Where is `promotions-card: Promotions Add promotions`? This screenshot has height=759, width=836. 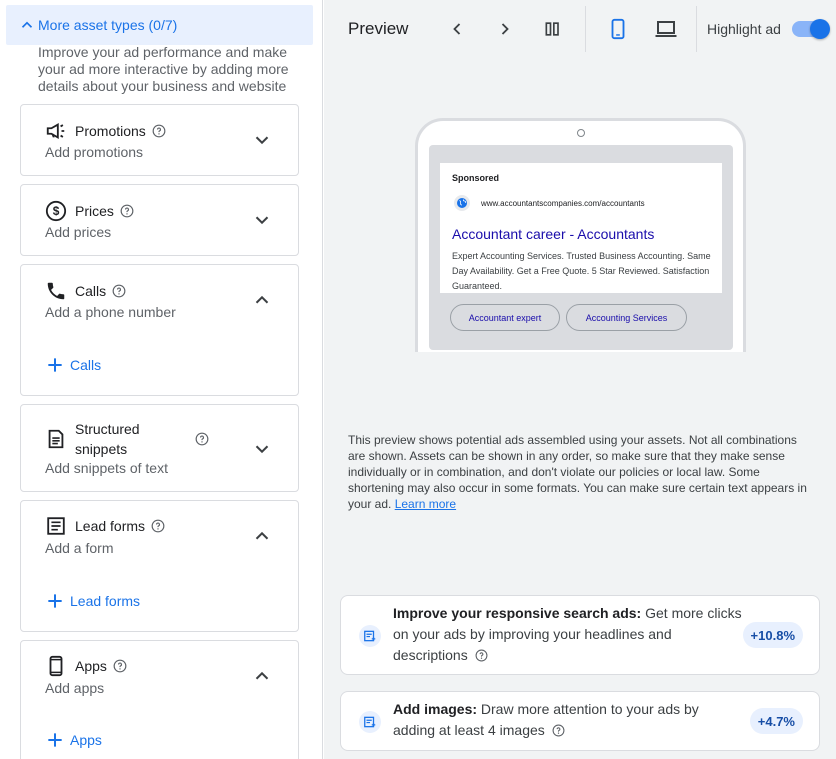
promotions-card: Promotions Add promotions is located at coordinates (159, 140).